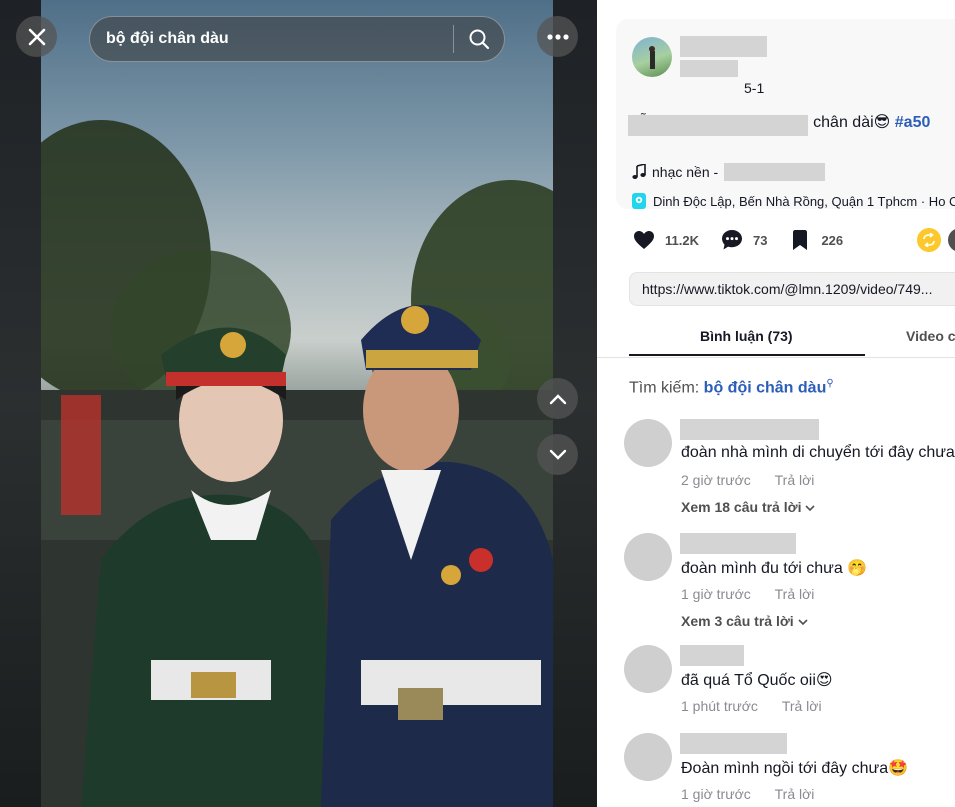  I want to click on save-button, so click(800, 240).